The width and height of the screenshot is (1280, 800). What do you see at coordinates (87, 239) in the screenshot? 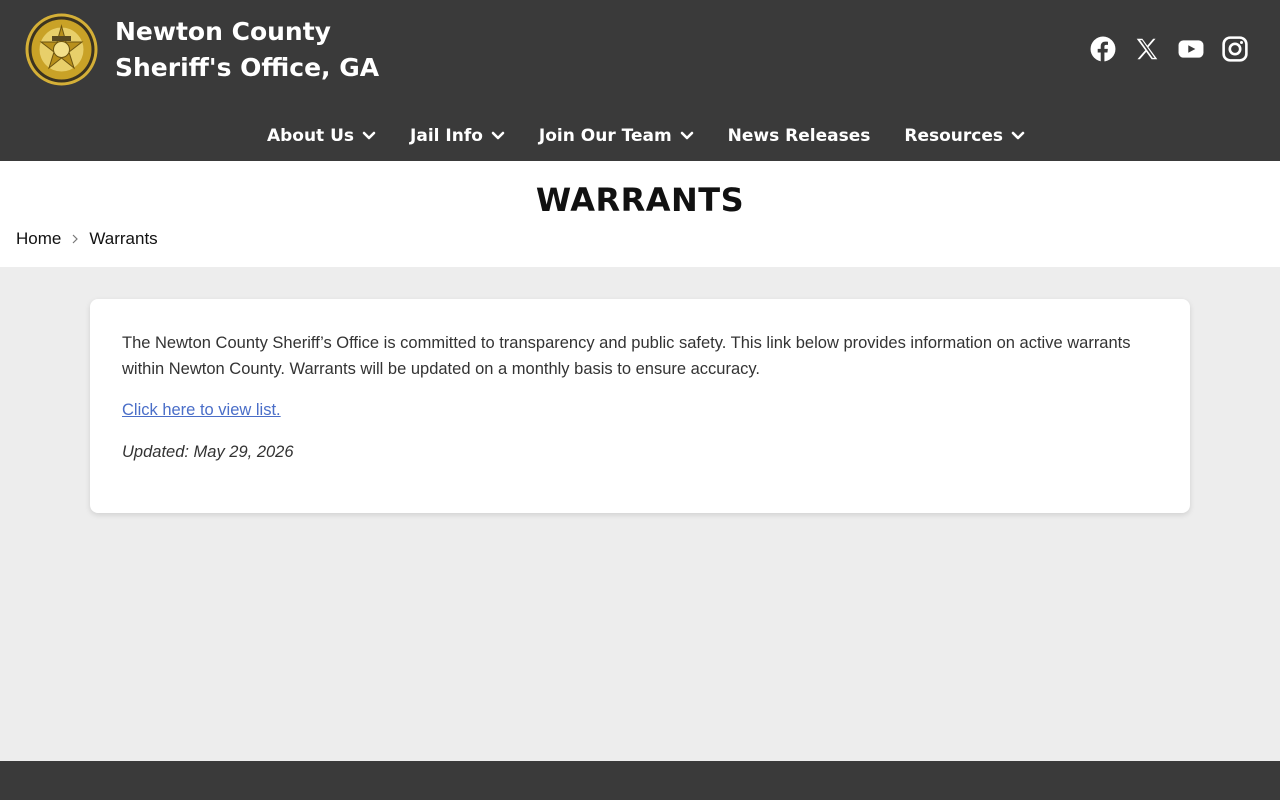
I see `breadcrumb: Home Warrants` at bounding box center [87, 239].